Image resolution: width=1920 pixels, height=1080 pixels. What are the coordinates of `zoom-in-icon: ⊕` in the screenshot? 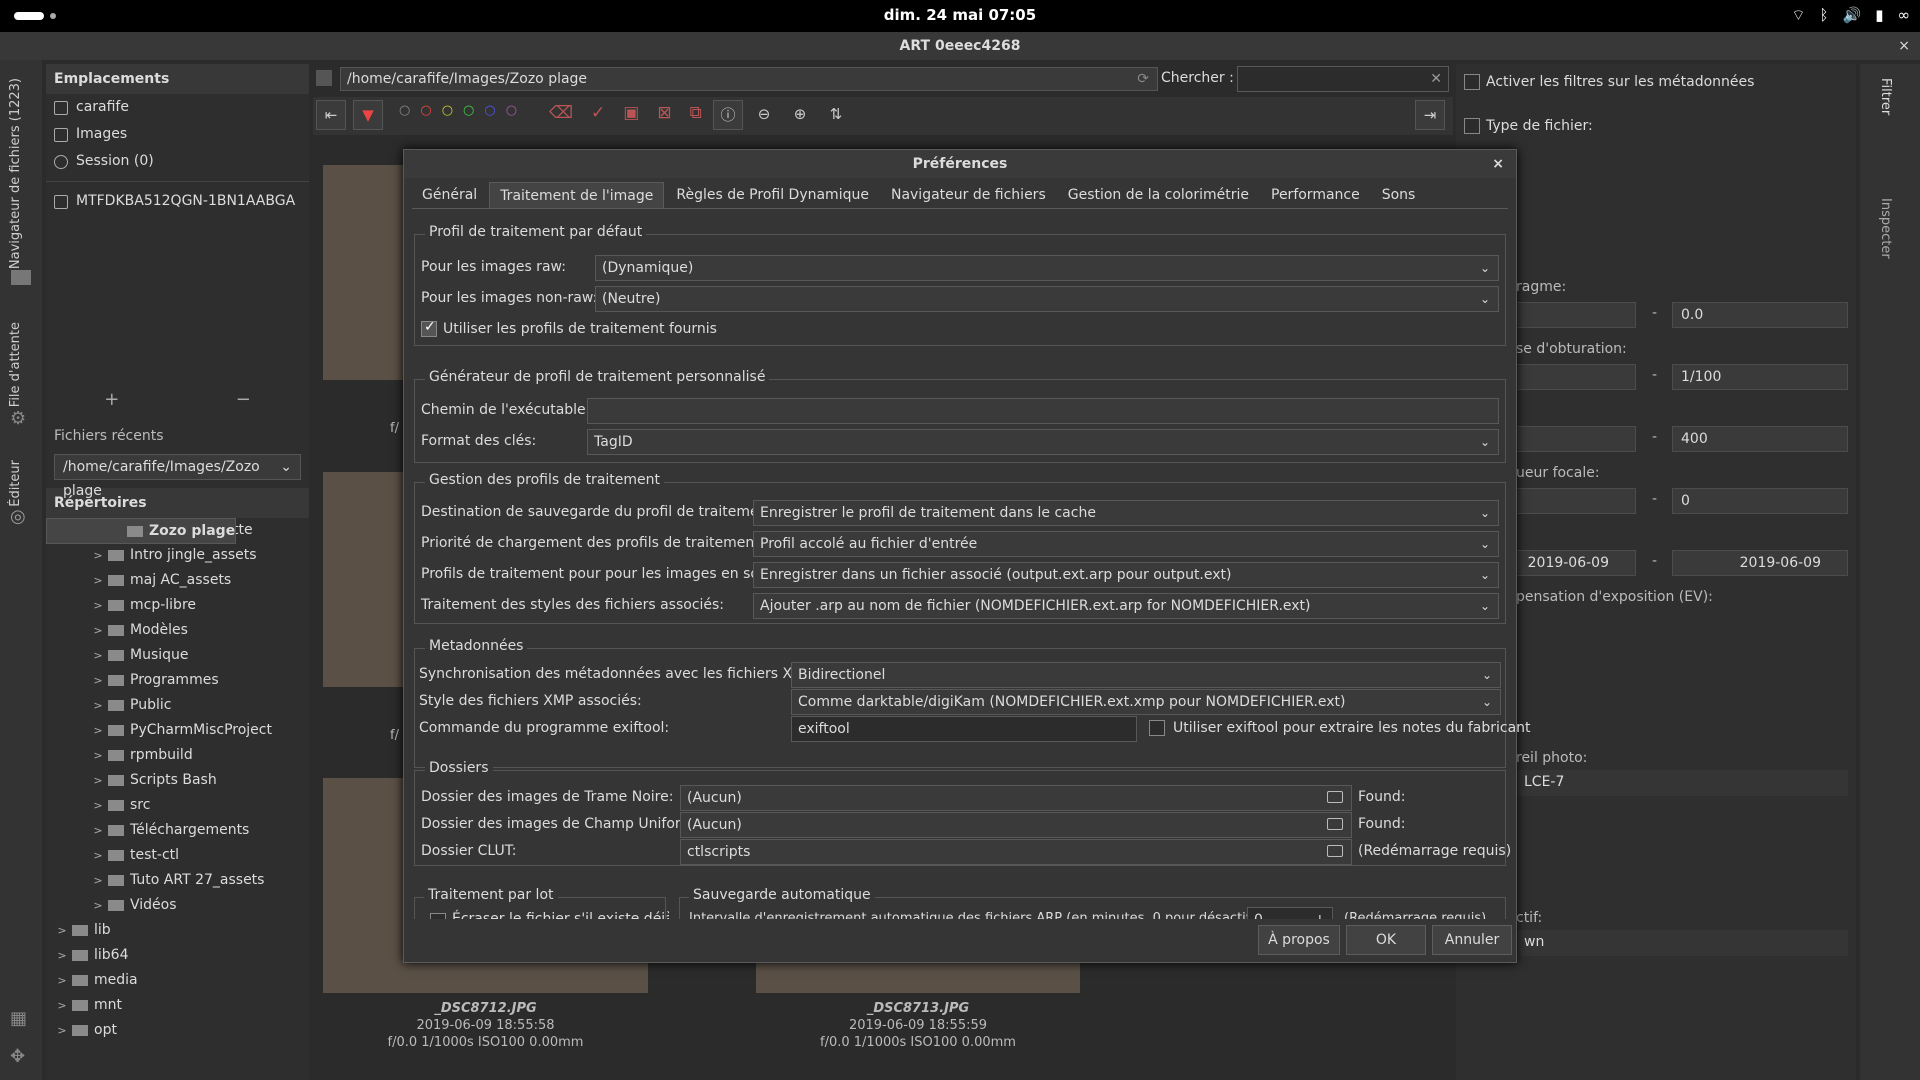 It's located at (800, 115).